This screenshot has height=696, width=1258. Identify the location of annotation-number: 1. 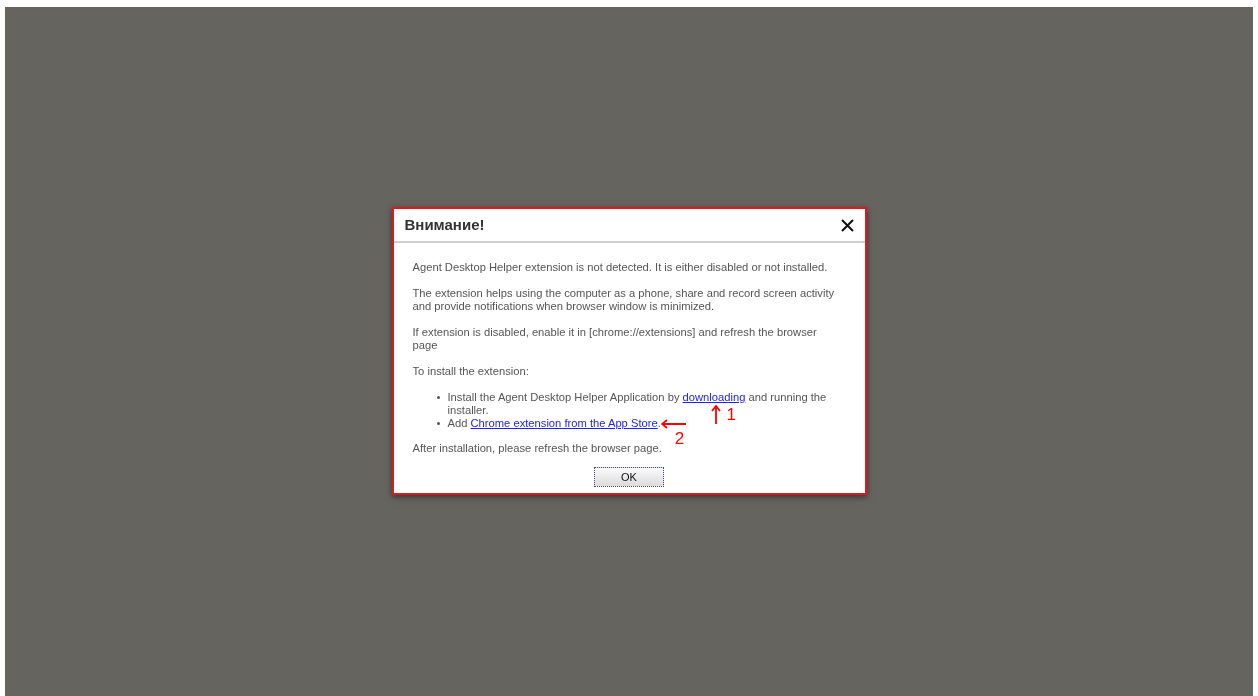
(731, 415).